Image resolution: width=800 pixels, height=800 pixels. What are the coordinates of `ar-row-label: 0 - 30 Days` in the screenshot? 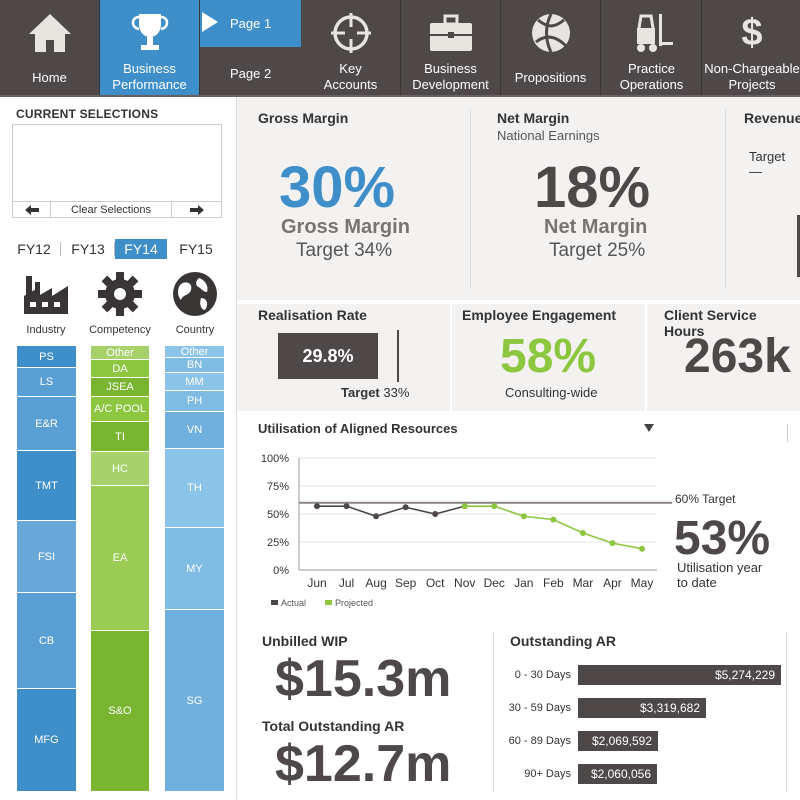 It's located at (542, 675).